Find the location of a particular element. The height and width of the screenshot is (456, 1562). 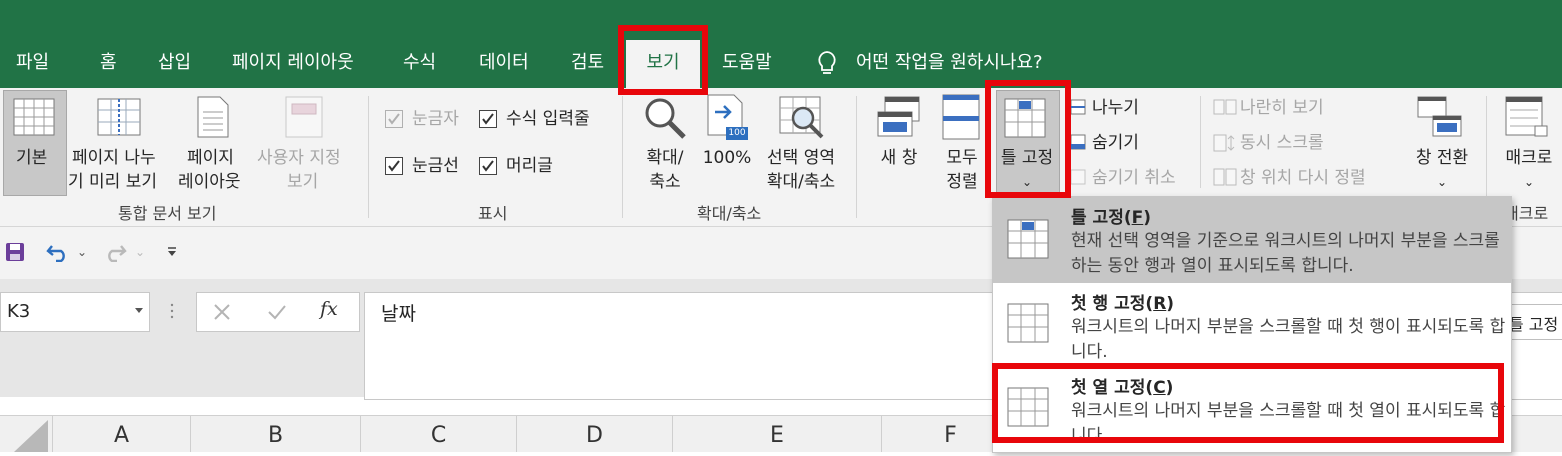

formula-bar-checkbox is located at coordinates (488, 119).